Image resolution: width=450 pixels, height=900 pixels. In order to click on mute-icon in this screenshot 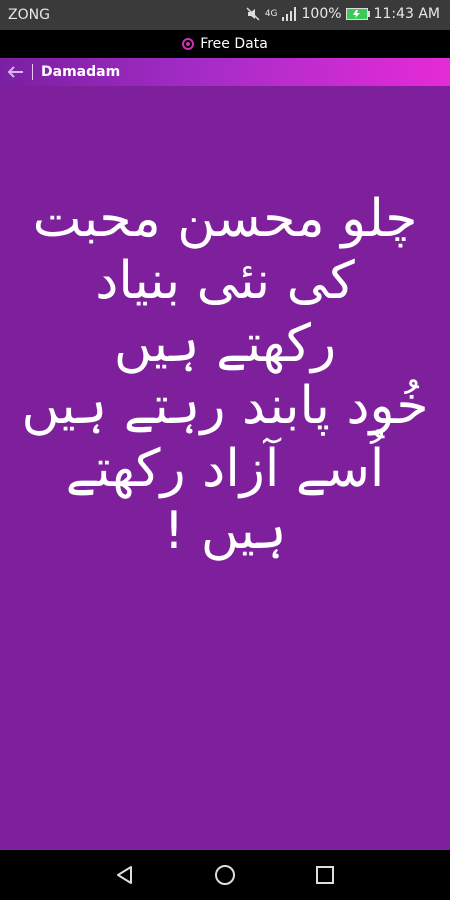, I will do `click(253, 14)`.